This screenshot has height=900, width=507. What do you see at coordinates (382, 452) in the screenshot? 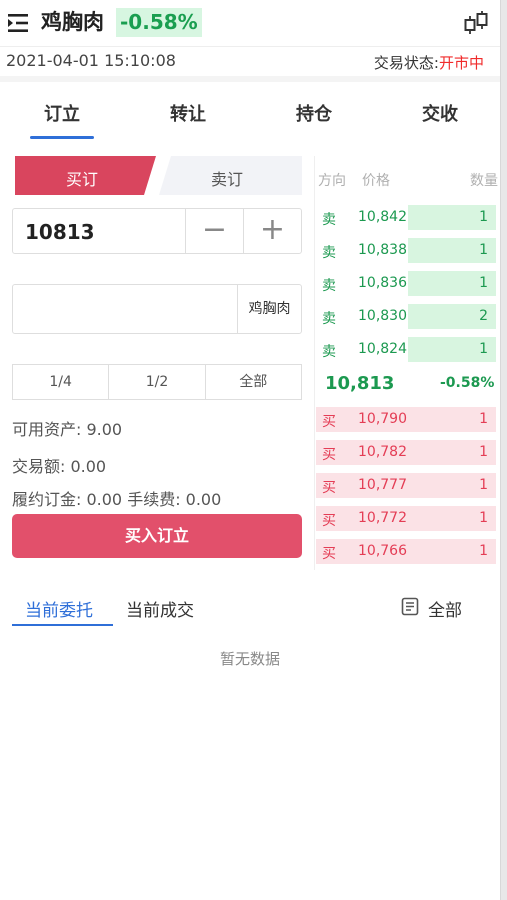
I see `bid-price: 10,782` at bounding box center [382, 452].